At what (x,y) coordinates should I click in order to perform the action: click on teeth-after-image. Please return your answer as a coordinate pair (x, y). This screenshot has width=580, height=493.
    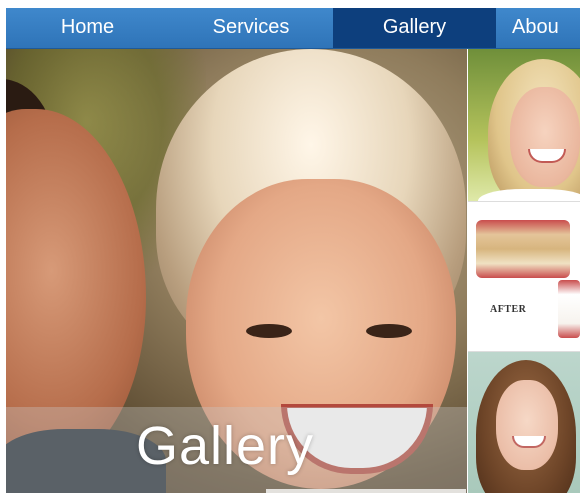
    Looking at the image, I should click on (569, 309).